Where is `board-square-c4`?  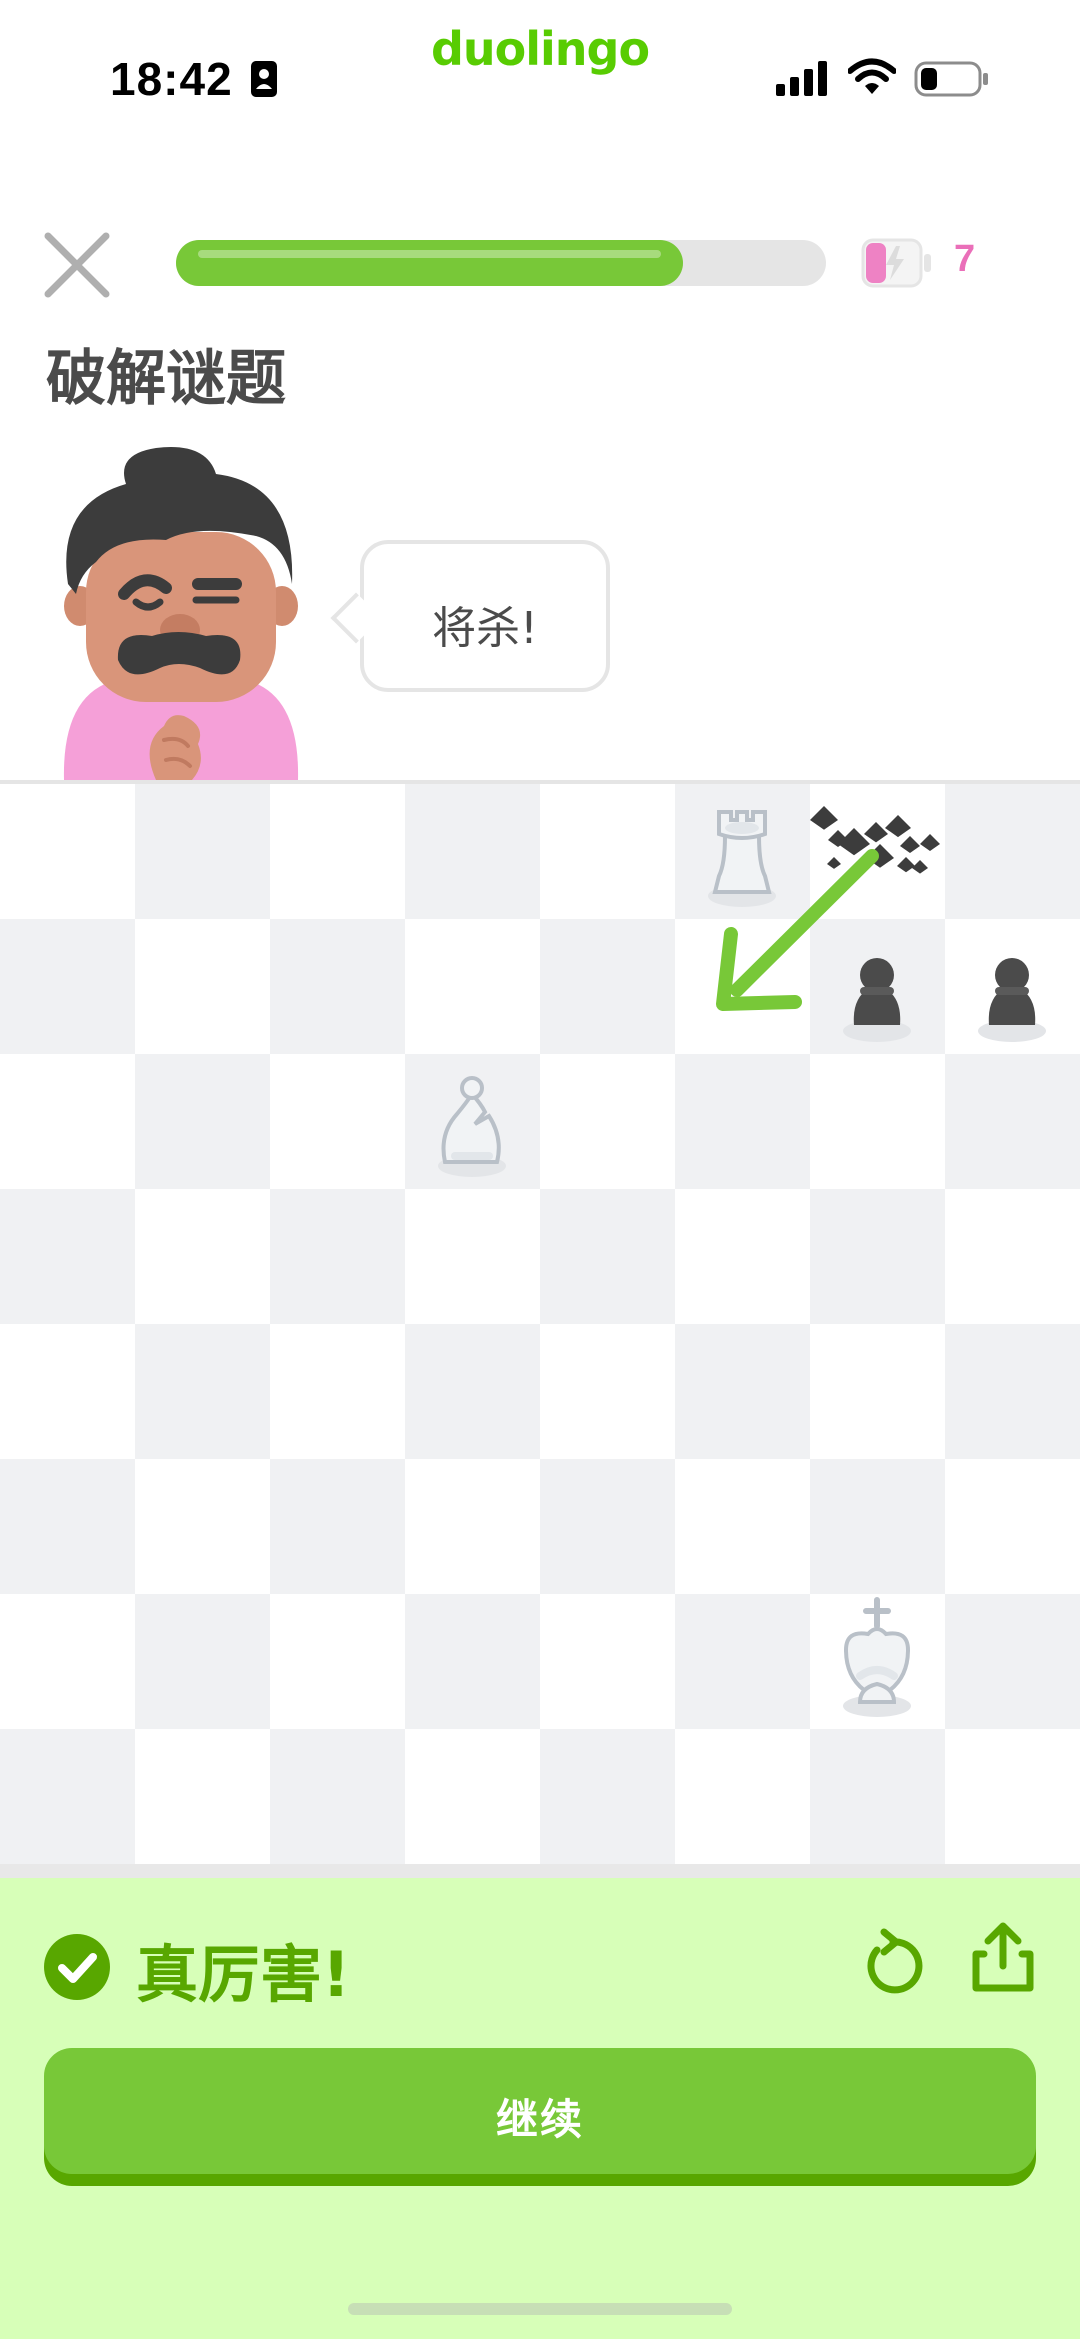 board-square-c4 is located at coordinates (337, 1391).